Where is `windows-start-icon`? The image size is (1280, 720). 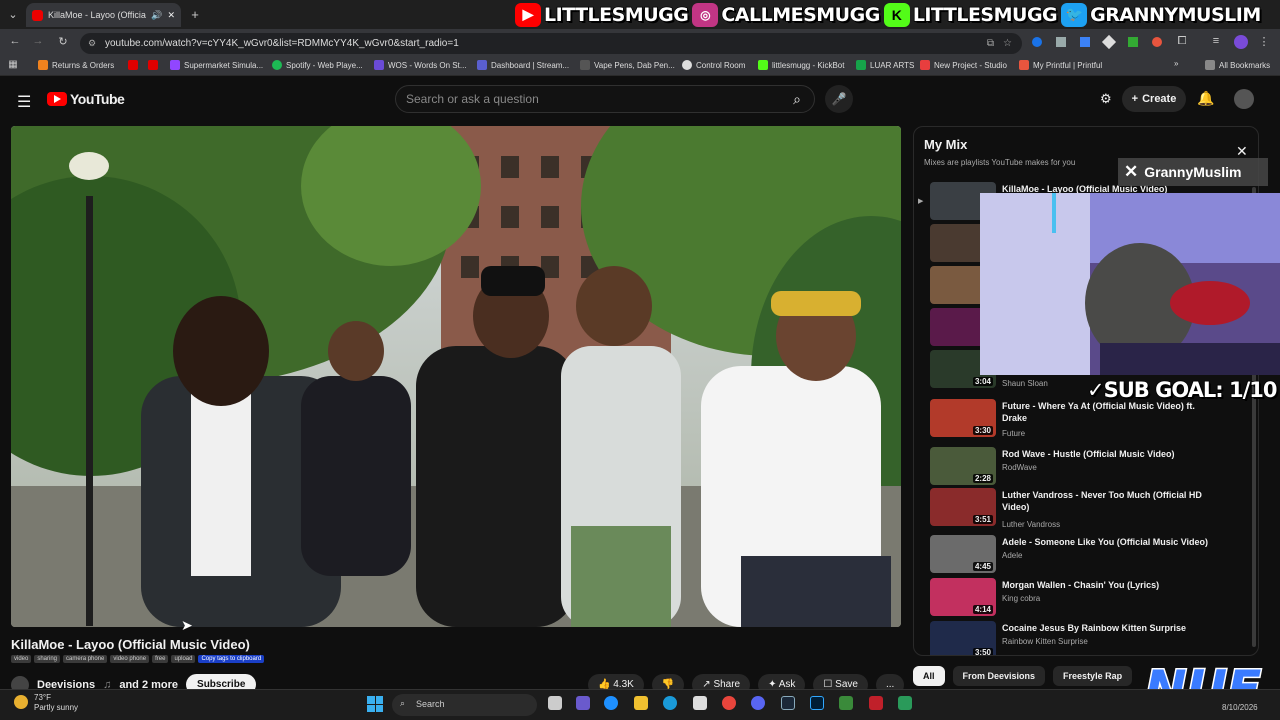 windows-start-icon is located at coordinates (375, 704).